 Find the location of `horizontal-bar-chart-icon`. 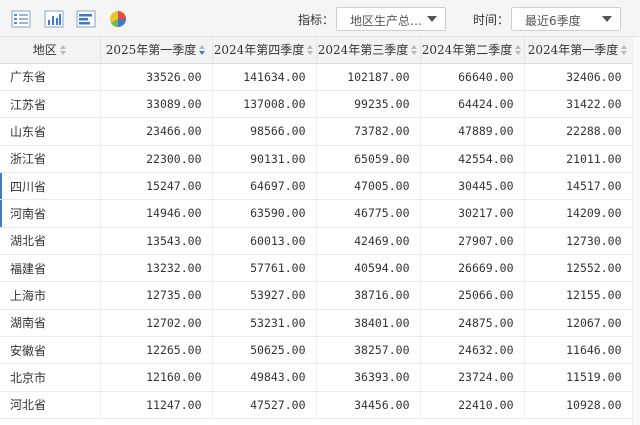

horizontal-bar-chart-icon is located at coordinates (86, 19).